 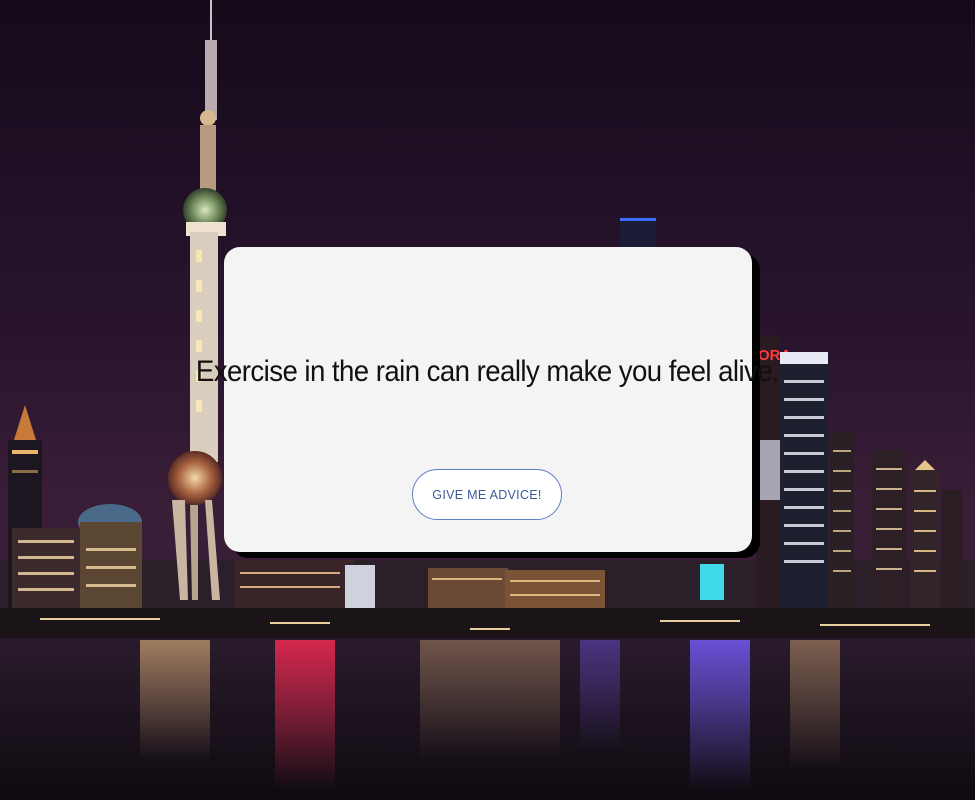 What do you see at coordinates (487, 494) in the screenshot?
I see `give-me-advice-button: GIVE ME ADVICE!` at bounding box center [487, 494].